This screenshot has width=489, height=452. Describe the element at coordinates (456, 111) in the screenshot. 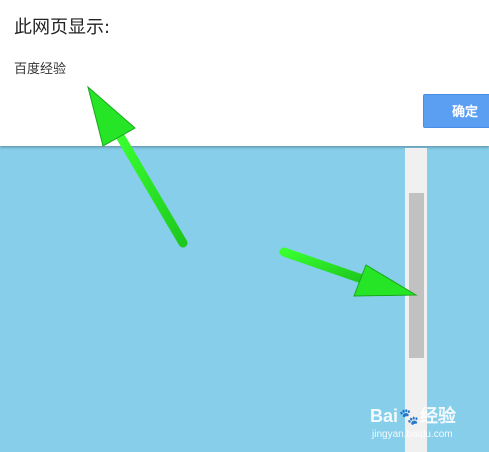

I see `ok-button: 确定` at that location.